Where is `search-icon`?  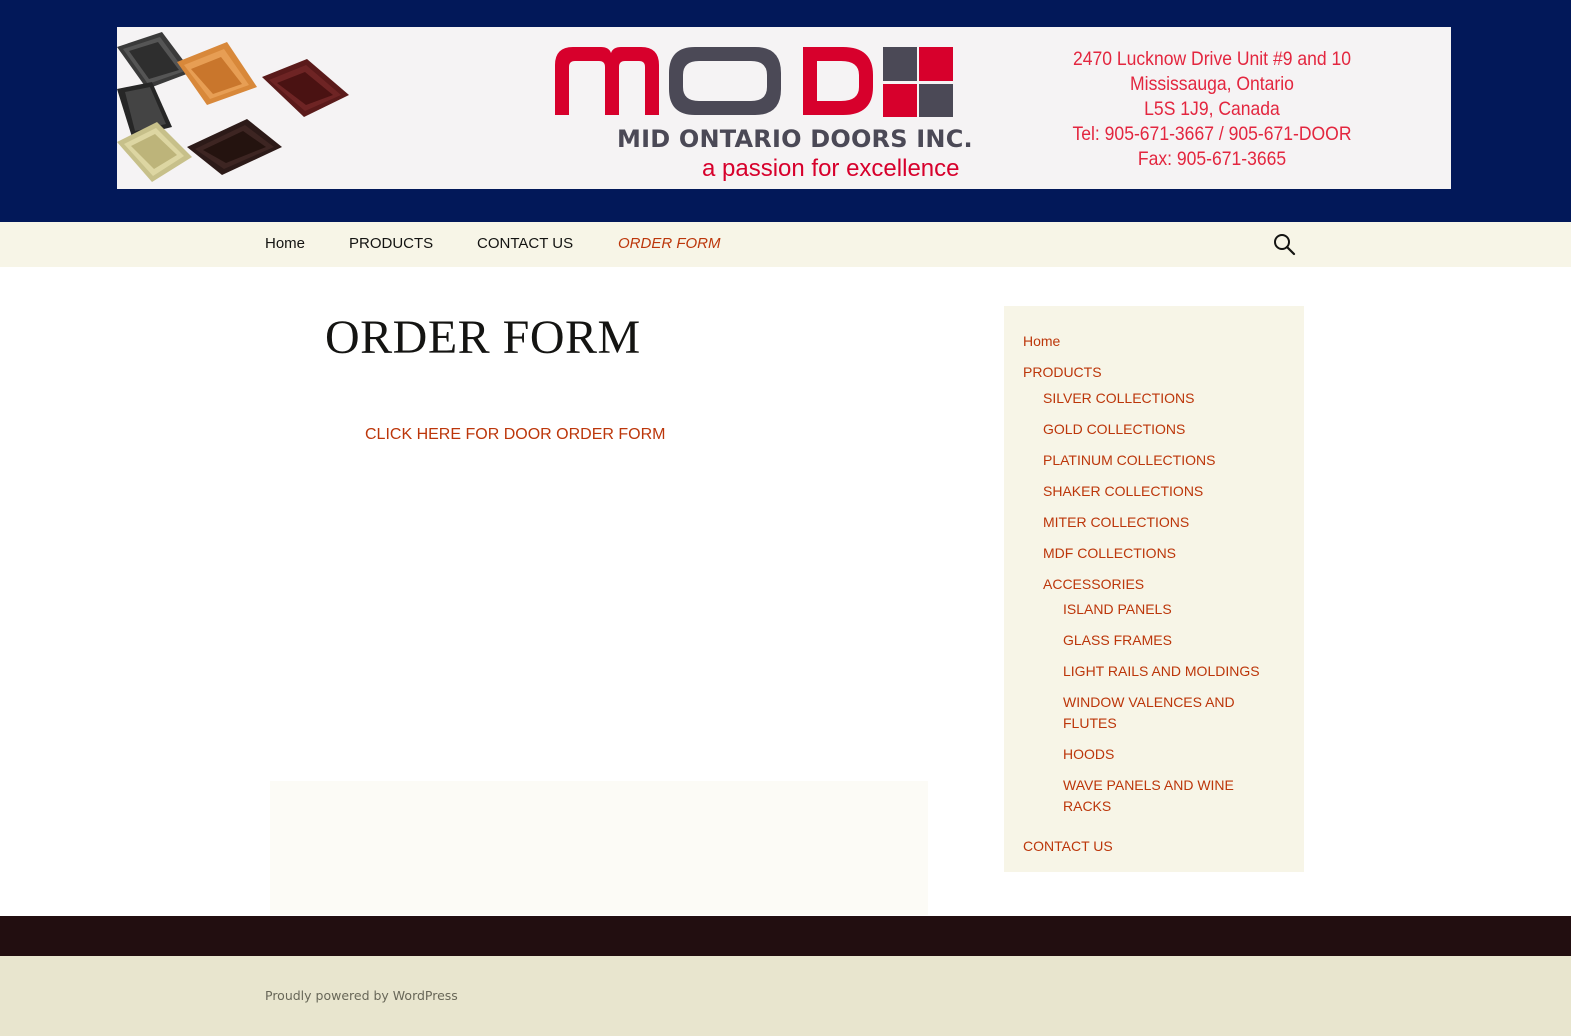 search-icon is located at coordinates (1284, 244).